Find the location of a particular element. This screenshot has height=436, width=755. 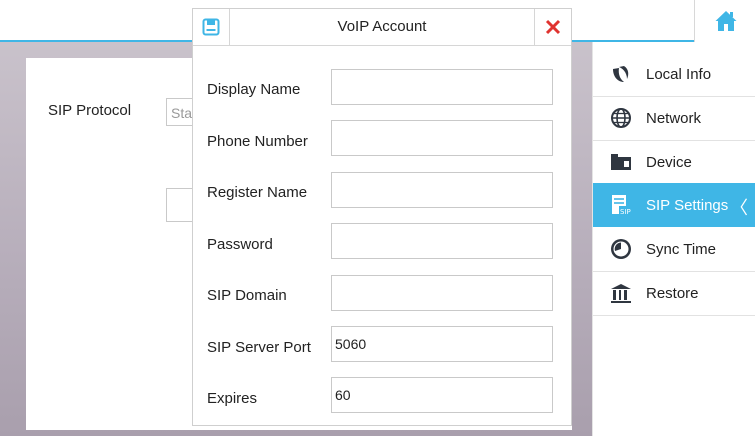

sidebar-item-label: Network is located at coordinates (674, 118).